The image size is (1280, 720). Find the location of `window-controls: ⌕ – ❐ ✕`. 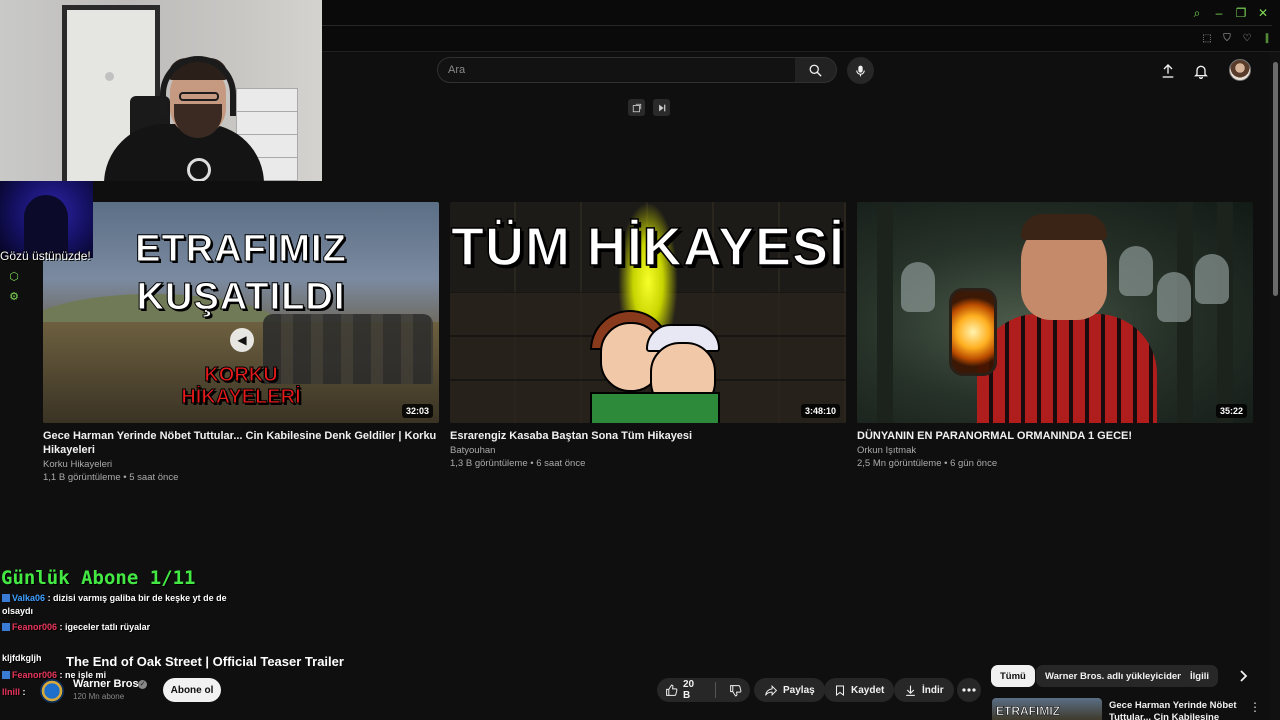

window-controls: ⌕ – ❐ ✕ is located at coordinates (1230, 13).